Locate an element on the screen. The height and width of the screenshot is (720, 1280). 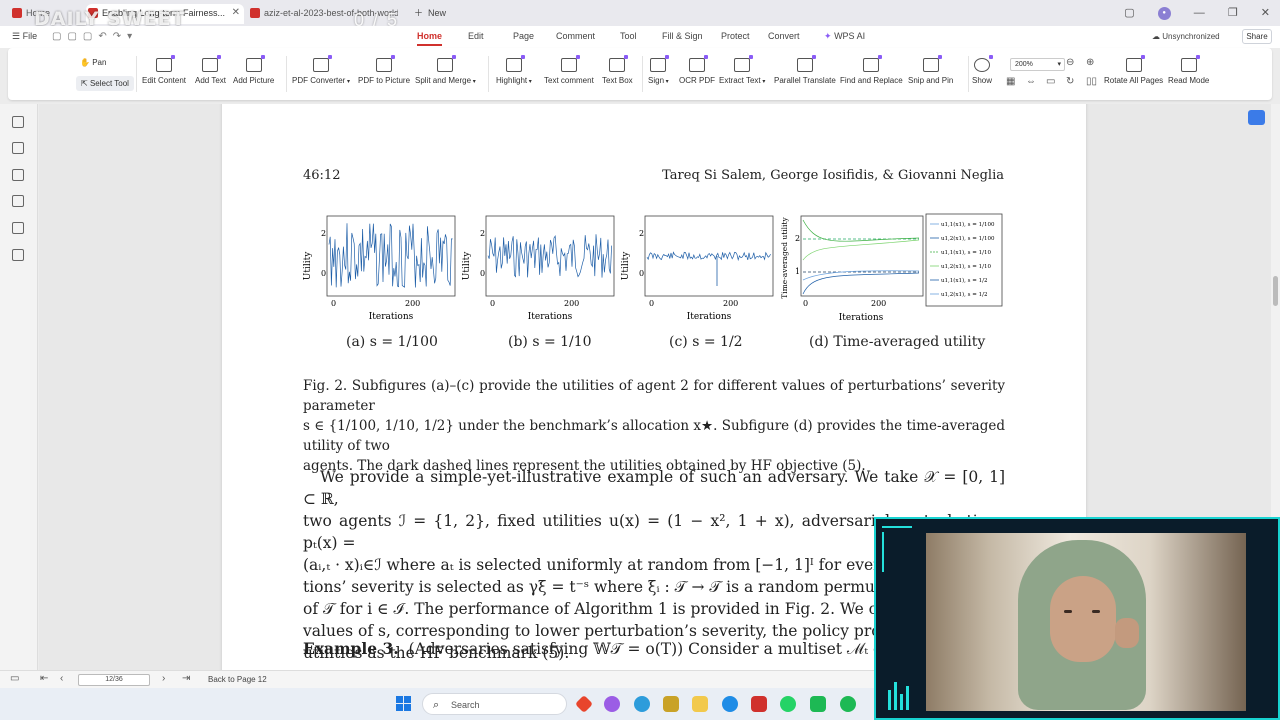
wps-logo-icon is located at coordinates (17, 13).